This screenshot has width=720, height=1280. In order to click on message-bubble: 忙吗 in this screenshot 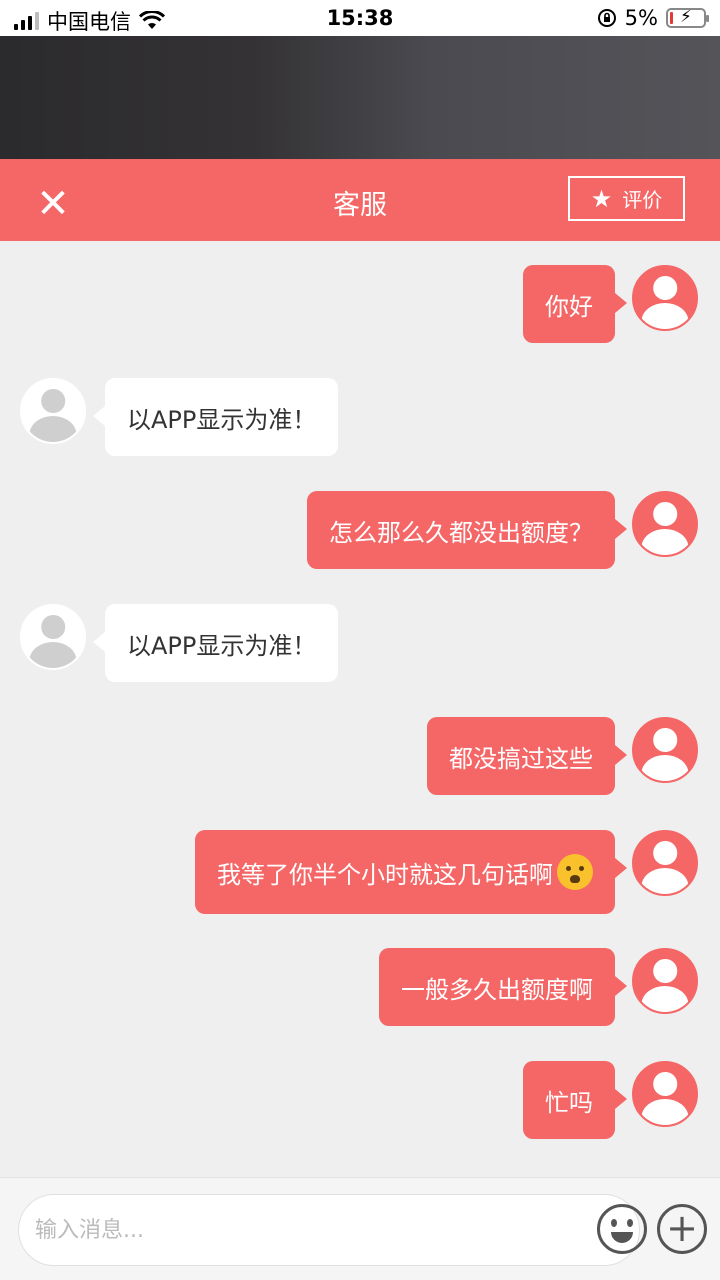, I will do `click(575, 1100)`.